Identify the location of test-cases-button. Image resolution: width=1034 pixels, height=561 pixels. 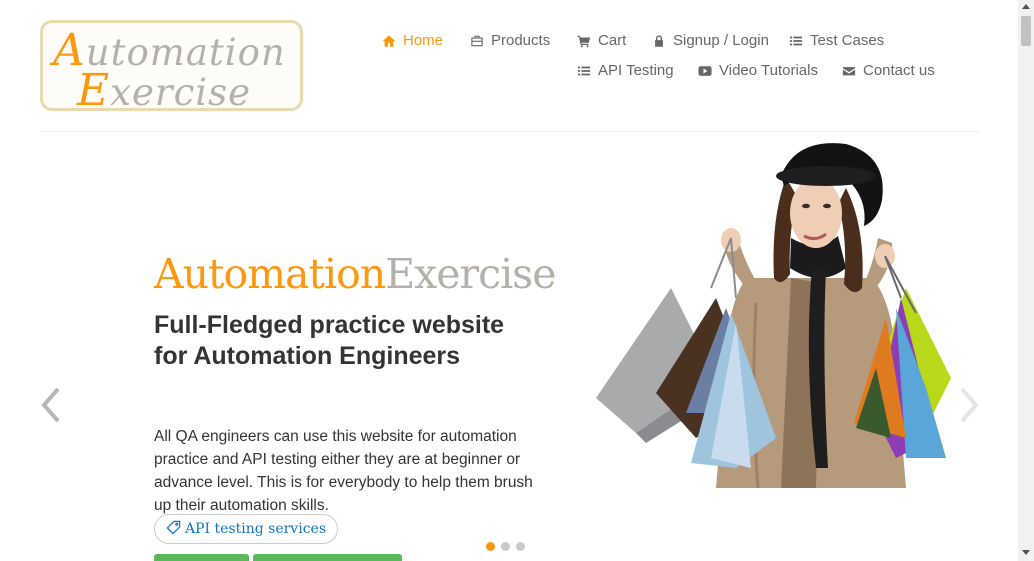
(201, 557).